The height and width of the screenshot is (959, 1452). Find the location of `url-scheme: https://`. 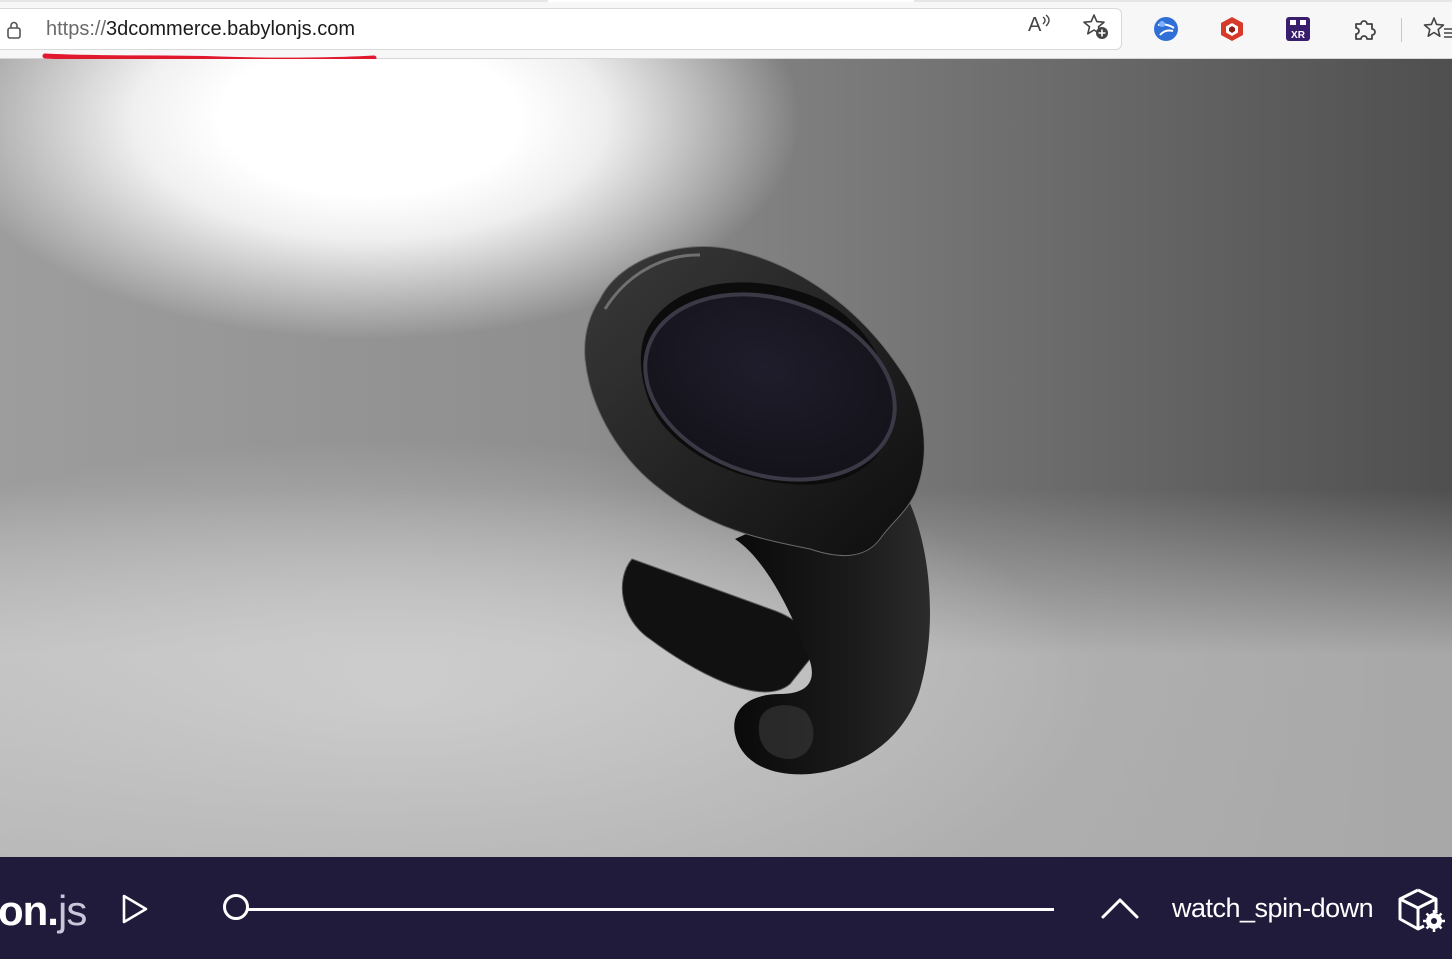

url-scheme: https:// is located at coordinates (76, 29).